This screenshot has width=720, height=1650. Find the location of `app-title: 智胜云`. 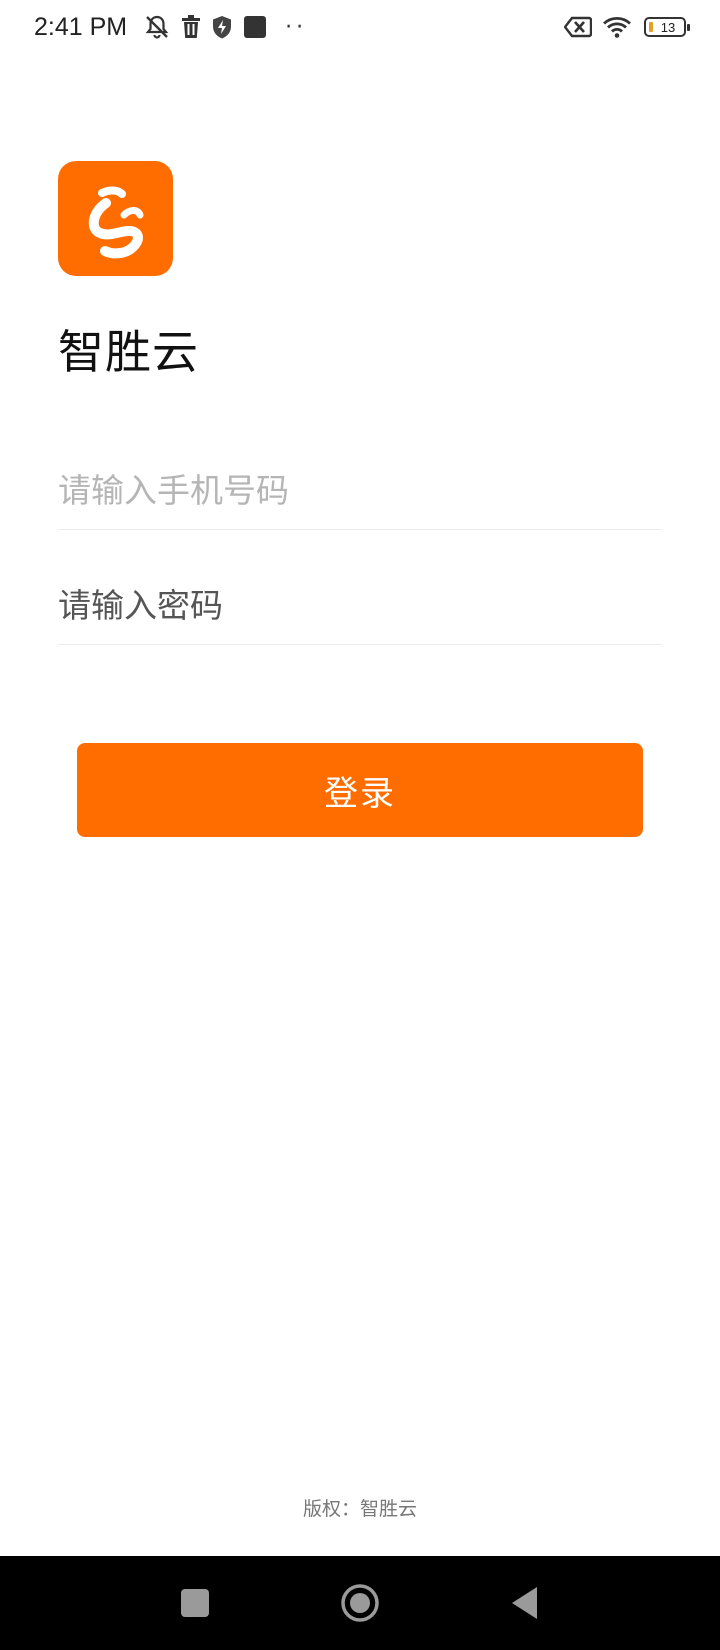

app-title: 智胜云 is located at coordinates (128, 352).